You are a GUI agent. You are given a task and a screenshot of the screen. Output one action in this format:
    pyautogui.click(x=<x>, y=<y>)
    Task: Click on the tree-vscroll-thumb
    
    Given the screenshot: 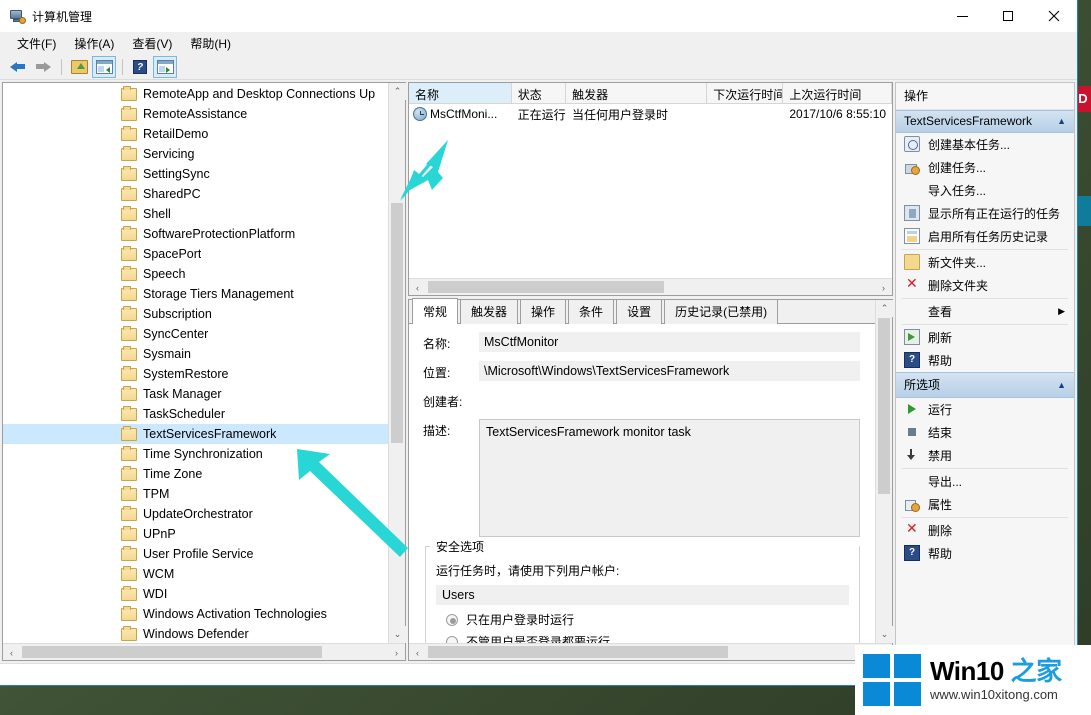 What is the action you would take?
    pyautogui.click(x=397, y=323)
    